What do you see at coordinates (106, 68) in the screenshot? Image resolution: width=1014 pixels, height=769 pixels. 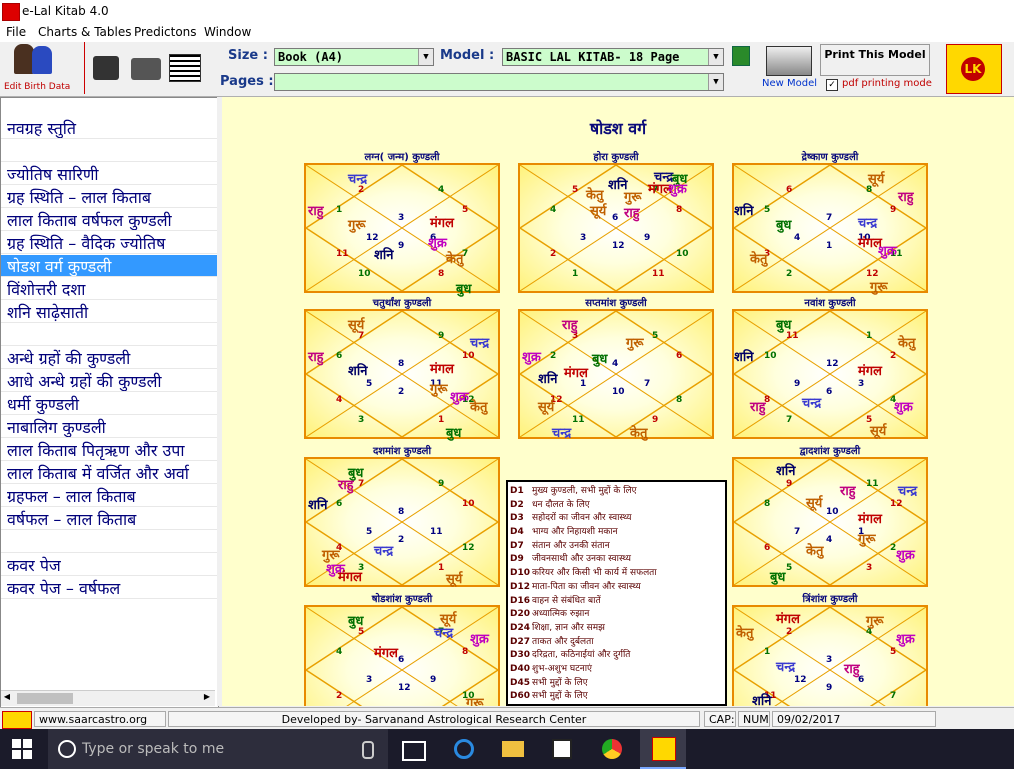 I see `printer-icon` at bounding box center [106, 68].